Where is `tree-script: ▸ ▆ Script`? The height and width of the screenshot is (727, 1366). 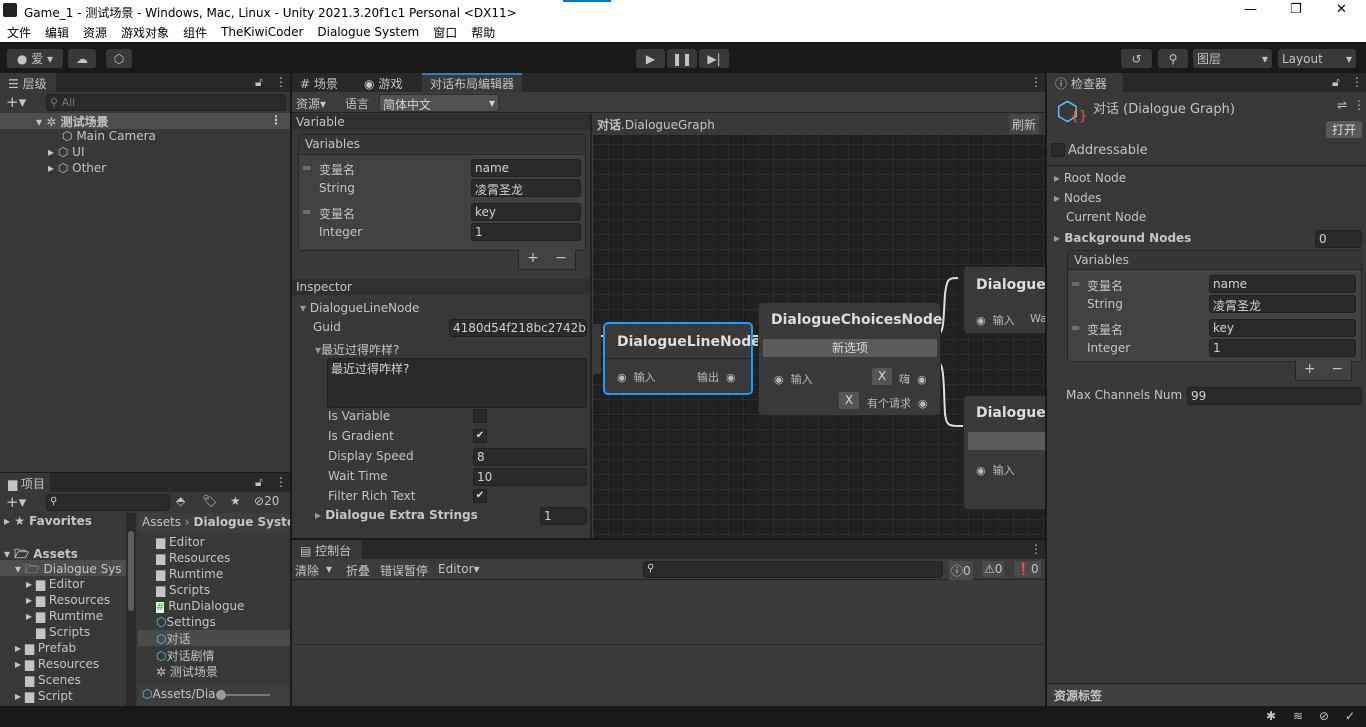
tree-script: ▸ ▆ Script is located at coordinates (44, 696).